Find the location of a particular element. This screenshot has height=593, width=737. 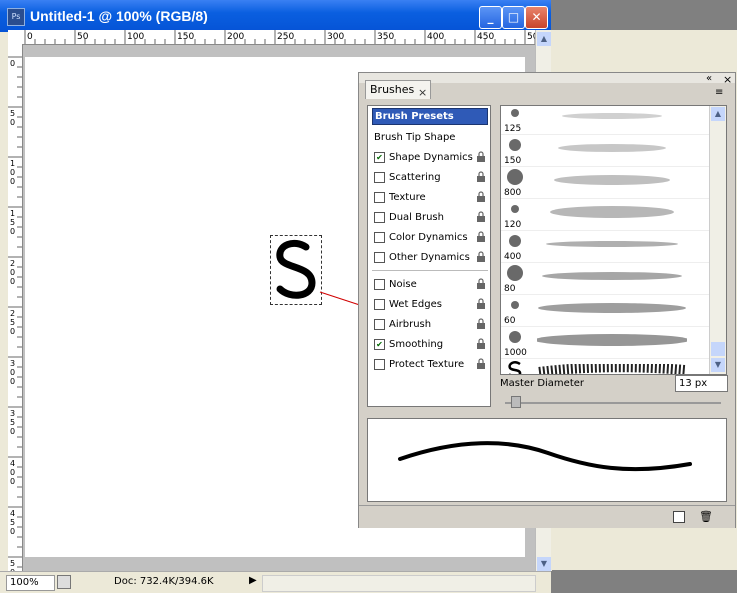

horizontal-scrollbar is located at coordinates (399, 583).